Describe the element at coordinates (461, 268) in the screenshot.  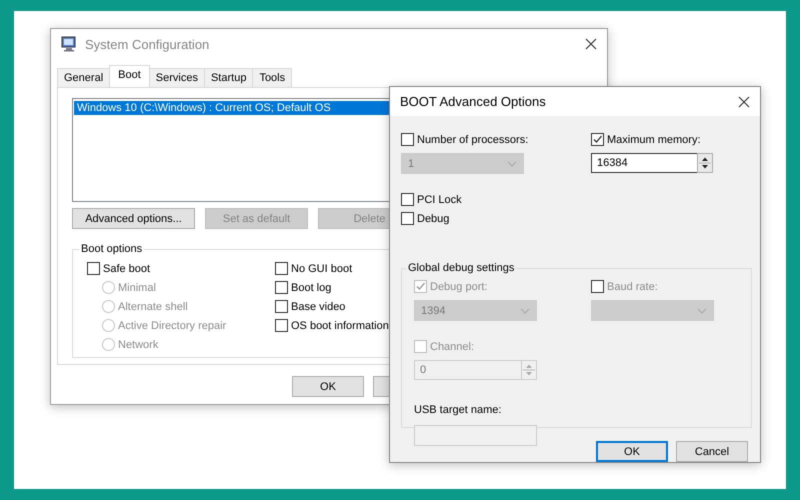
I see `group-label: Global debug settings` at that location.